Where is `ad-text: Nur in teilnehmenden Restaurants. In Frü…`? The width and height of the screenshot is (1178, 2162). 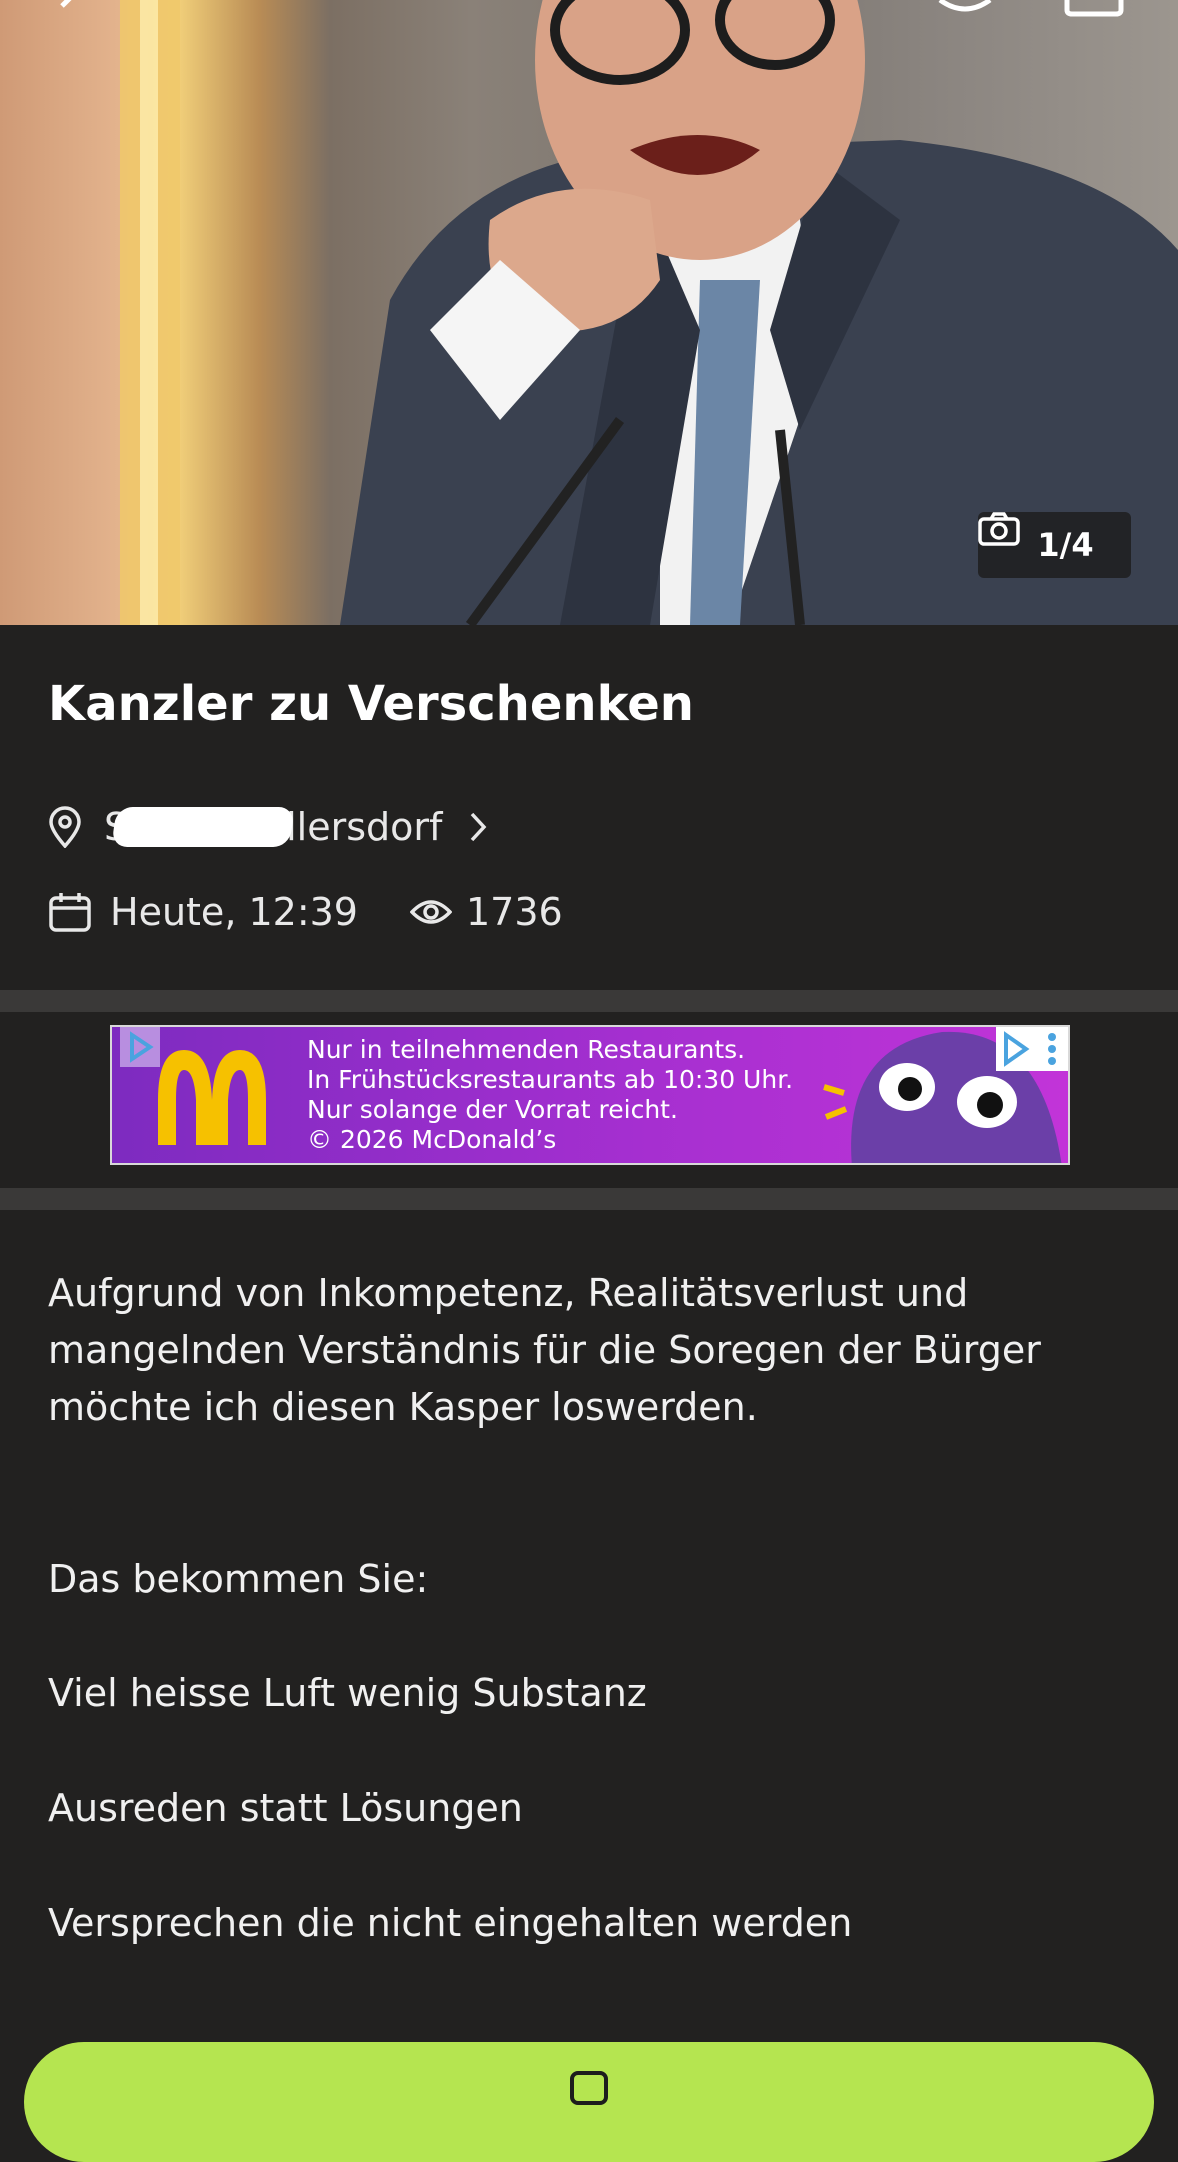 ad-text: Nur in teilnehmenden Restaurants. In Frü… is located at coordinates (550, 1095).